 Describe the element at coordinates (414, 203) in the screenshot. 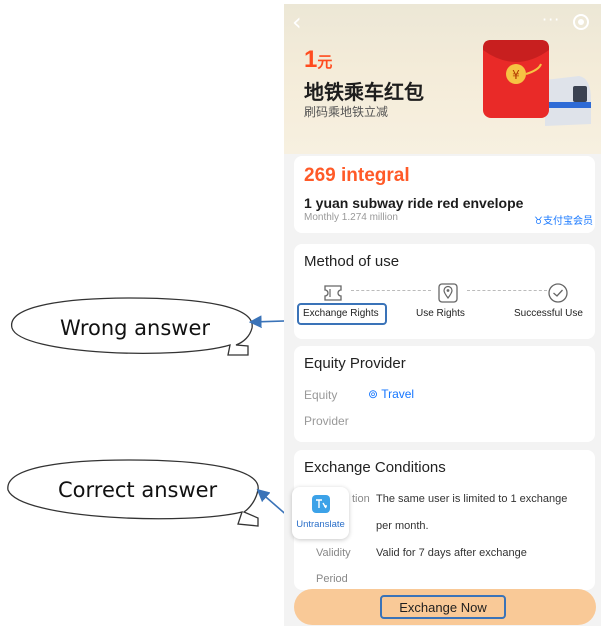

I see `product-description: 1 yuan subway ride red envelope` at that location.